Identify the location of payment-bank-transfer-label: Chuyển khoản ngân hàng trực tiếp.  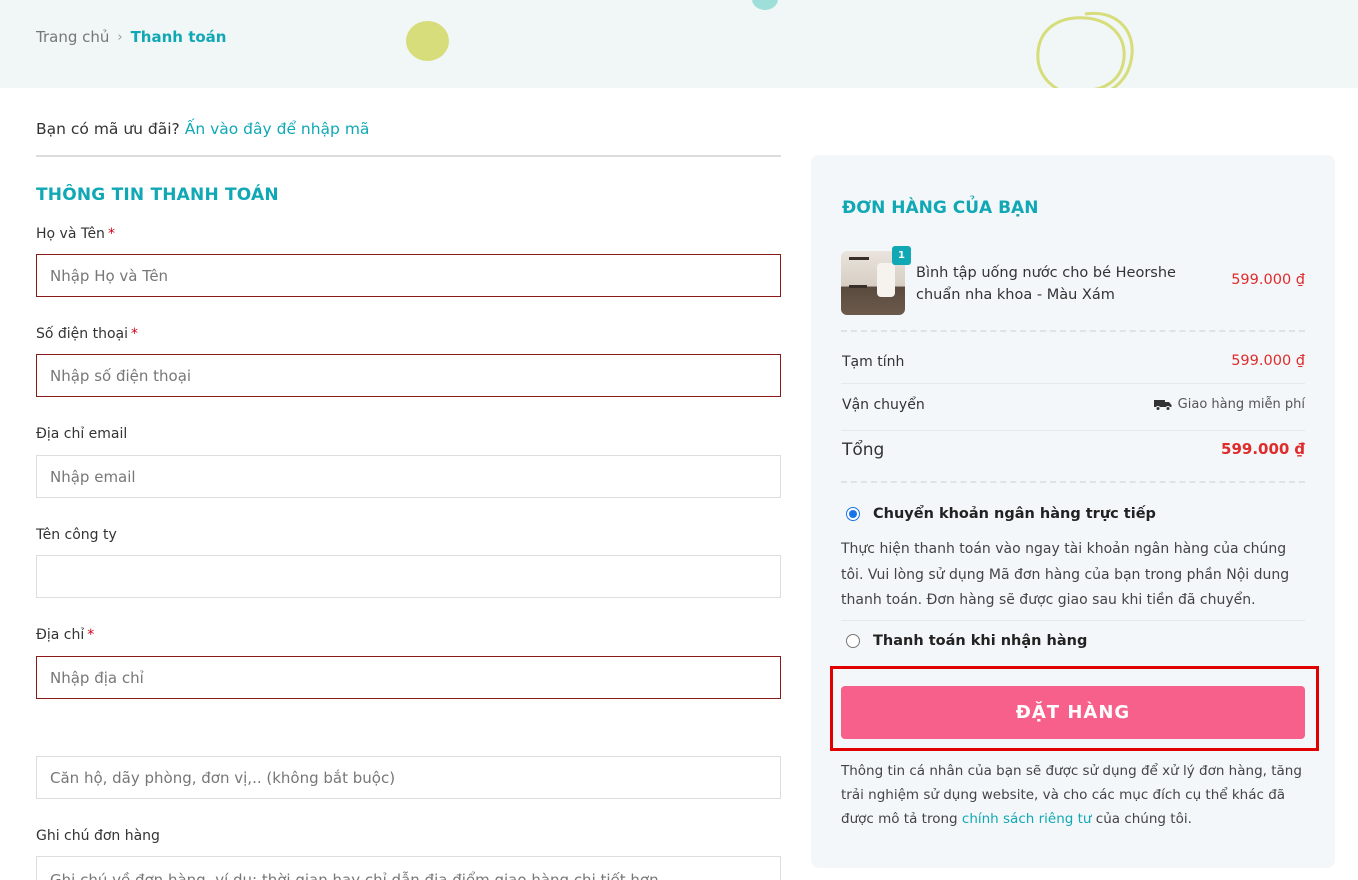
(1014, 514).